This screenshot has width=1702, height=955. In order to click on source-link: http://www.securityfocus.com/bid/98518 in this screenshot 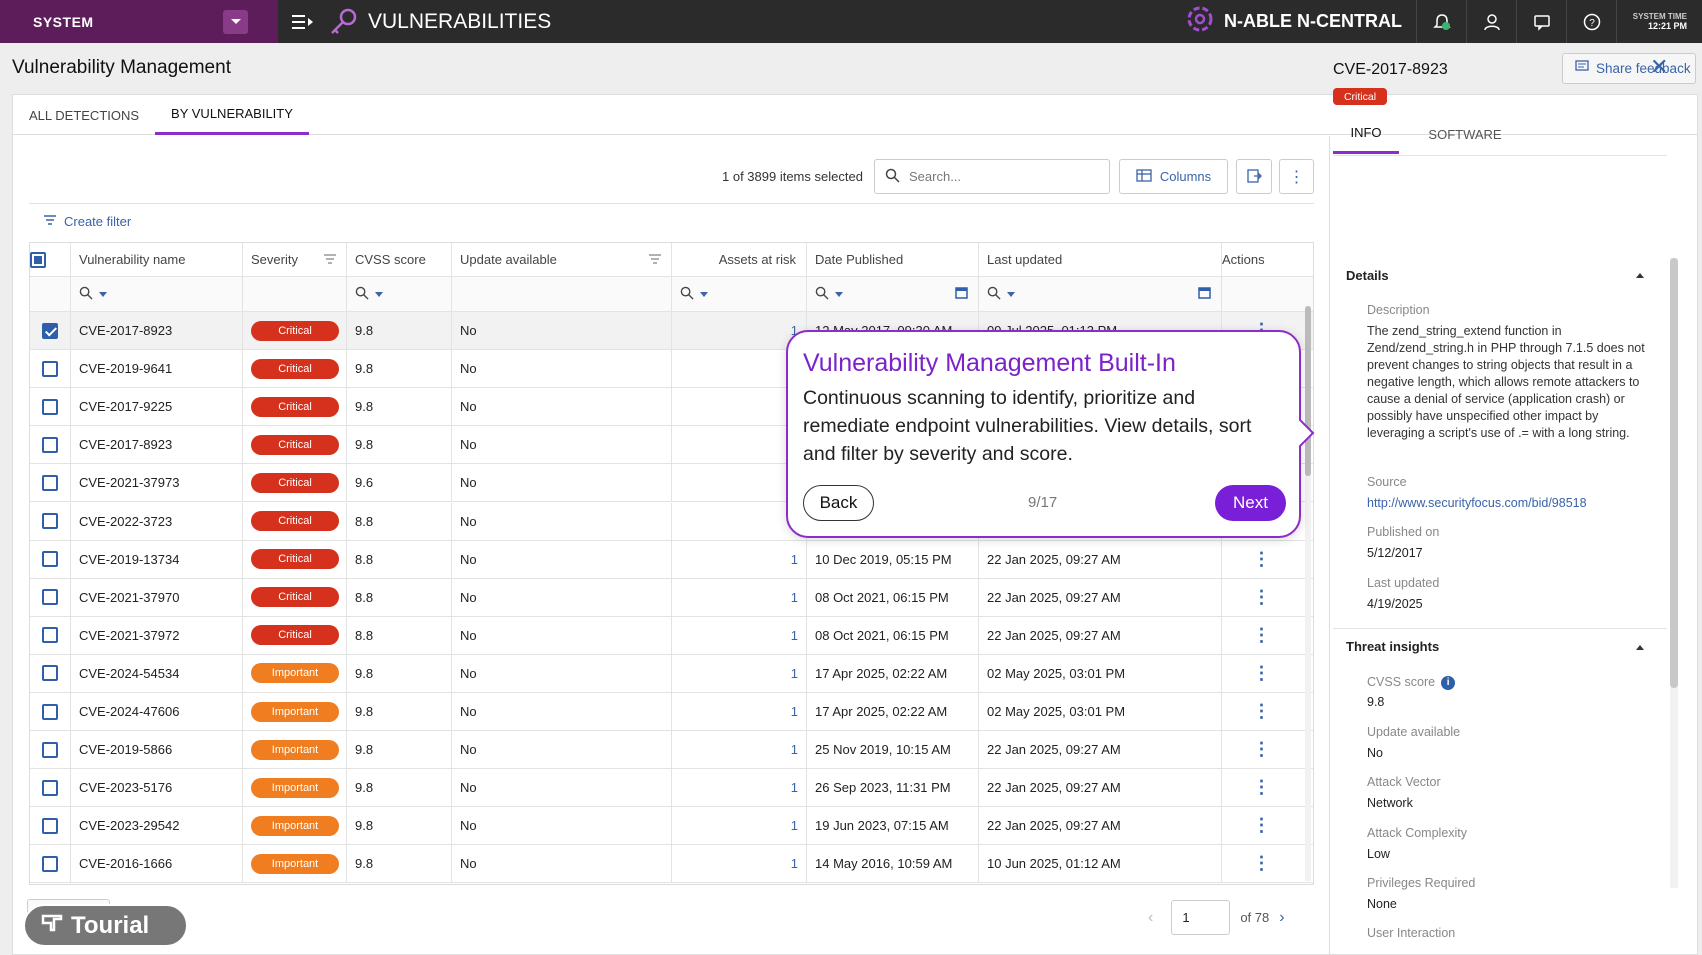, I will do `click(1477, 503)`.